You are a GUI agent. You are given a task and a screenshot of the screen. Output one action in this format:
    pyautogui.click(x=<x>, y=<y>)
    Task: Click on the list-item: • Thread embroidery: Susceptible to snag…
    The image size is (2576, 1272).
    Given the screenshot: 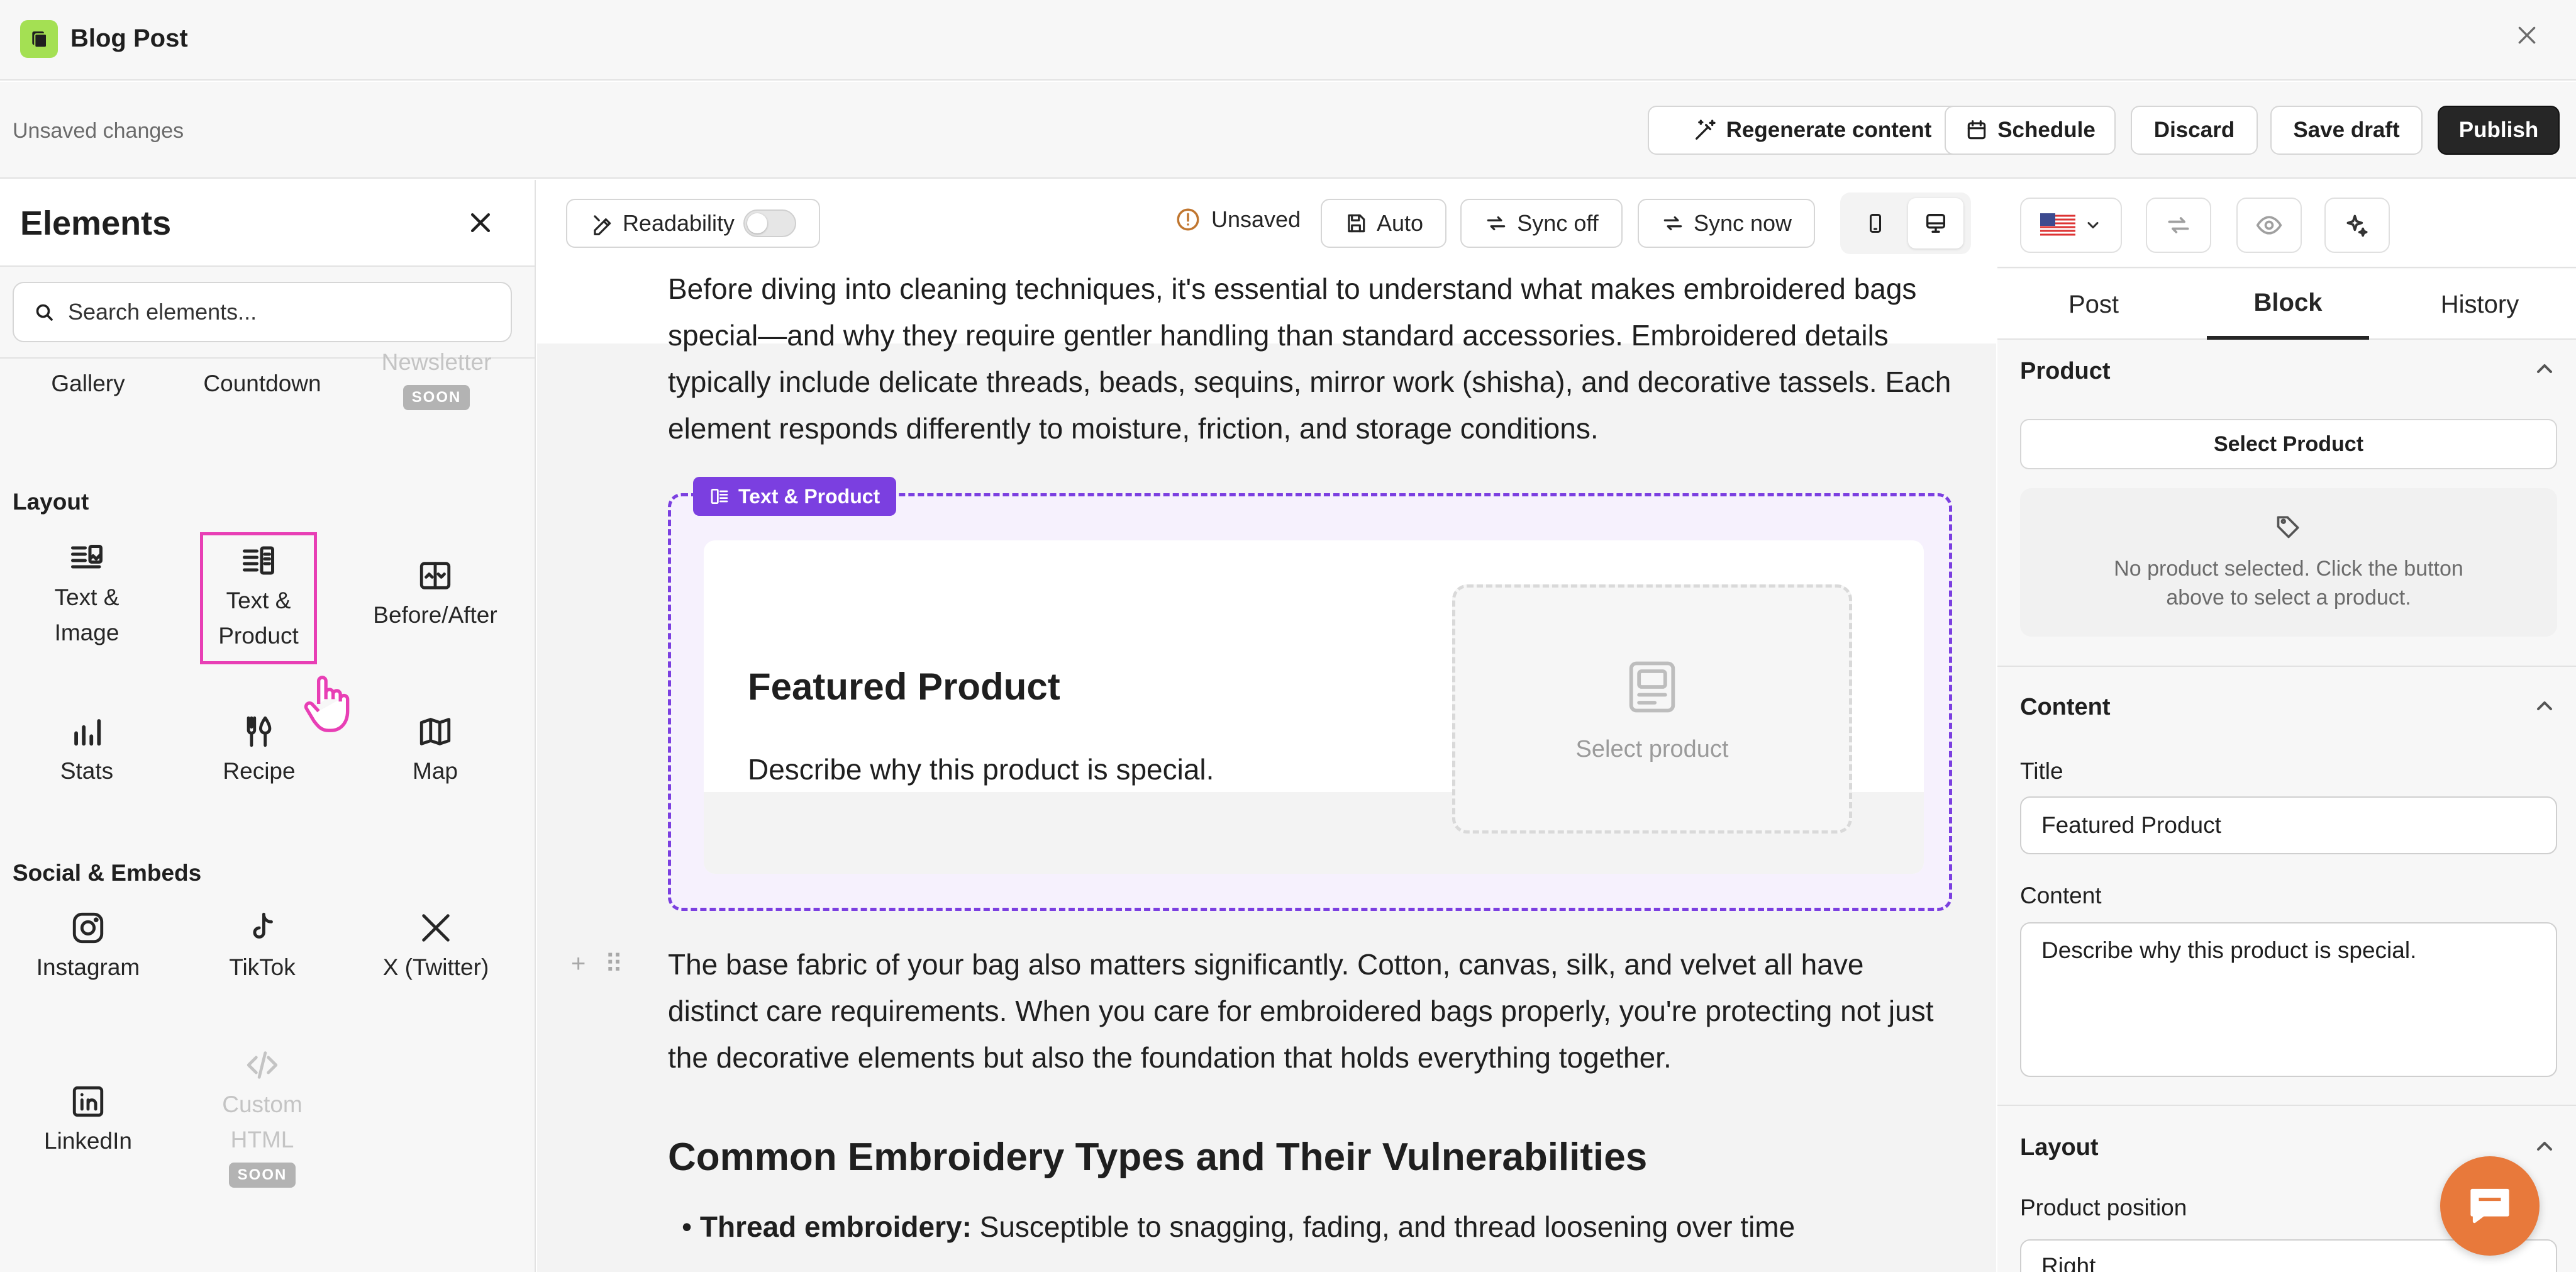 What is the action you would take?
    pyautogui.click(x=1238, y=1227)
    